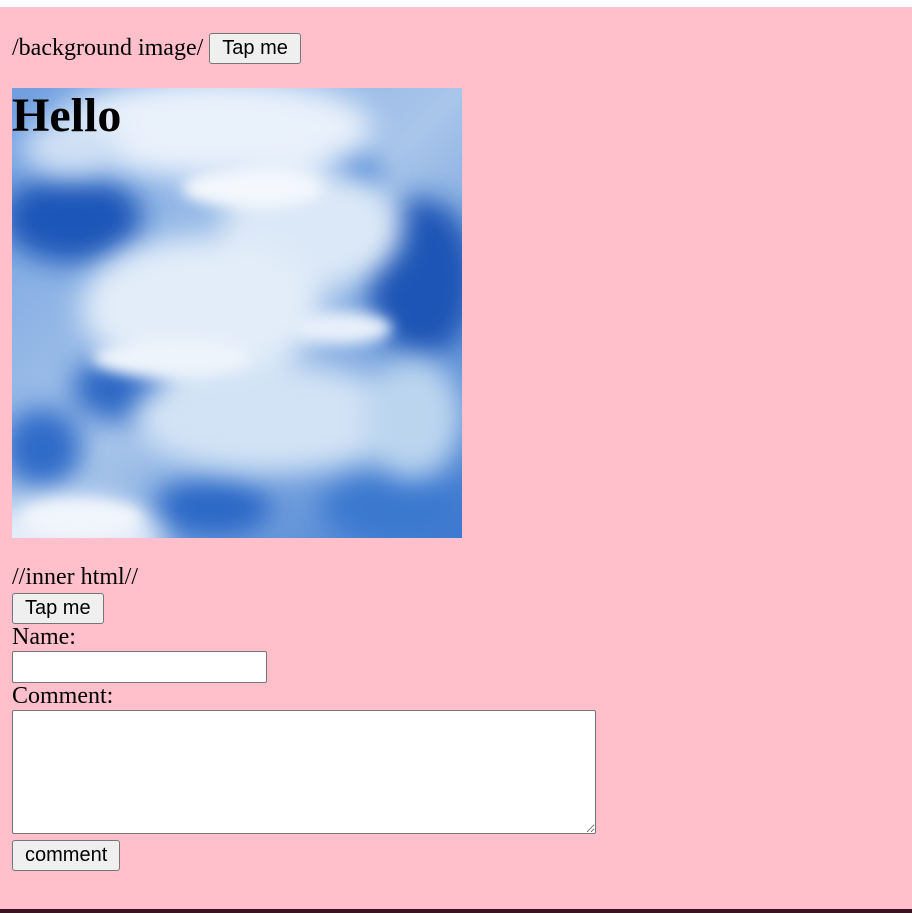  What do you see at coordinates (255, 48) in the screenshot?
I see `tap-me-button-top: Tap me` at bounding box center [255, 48].